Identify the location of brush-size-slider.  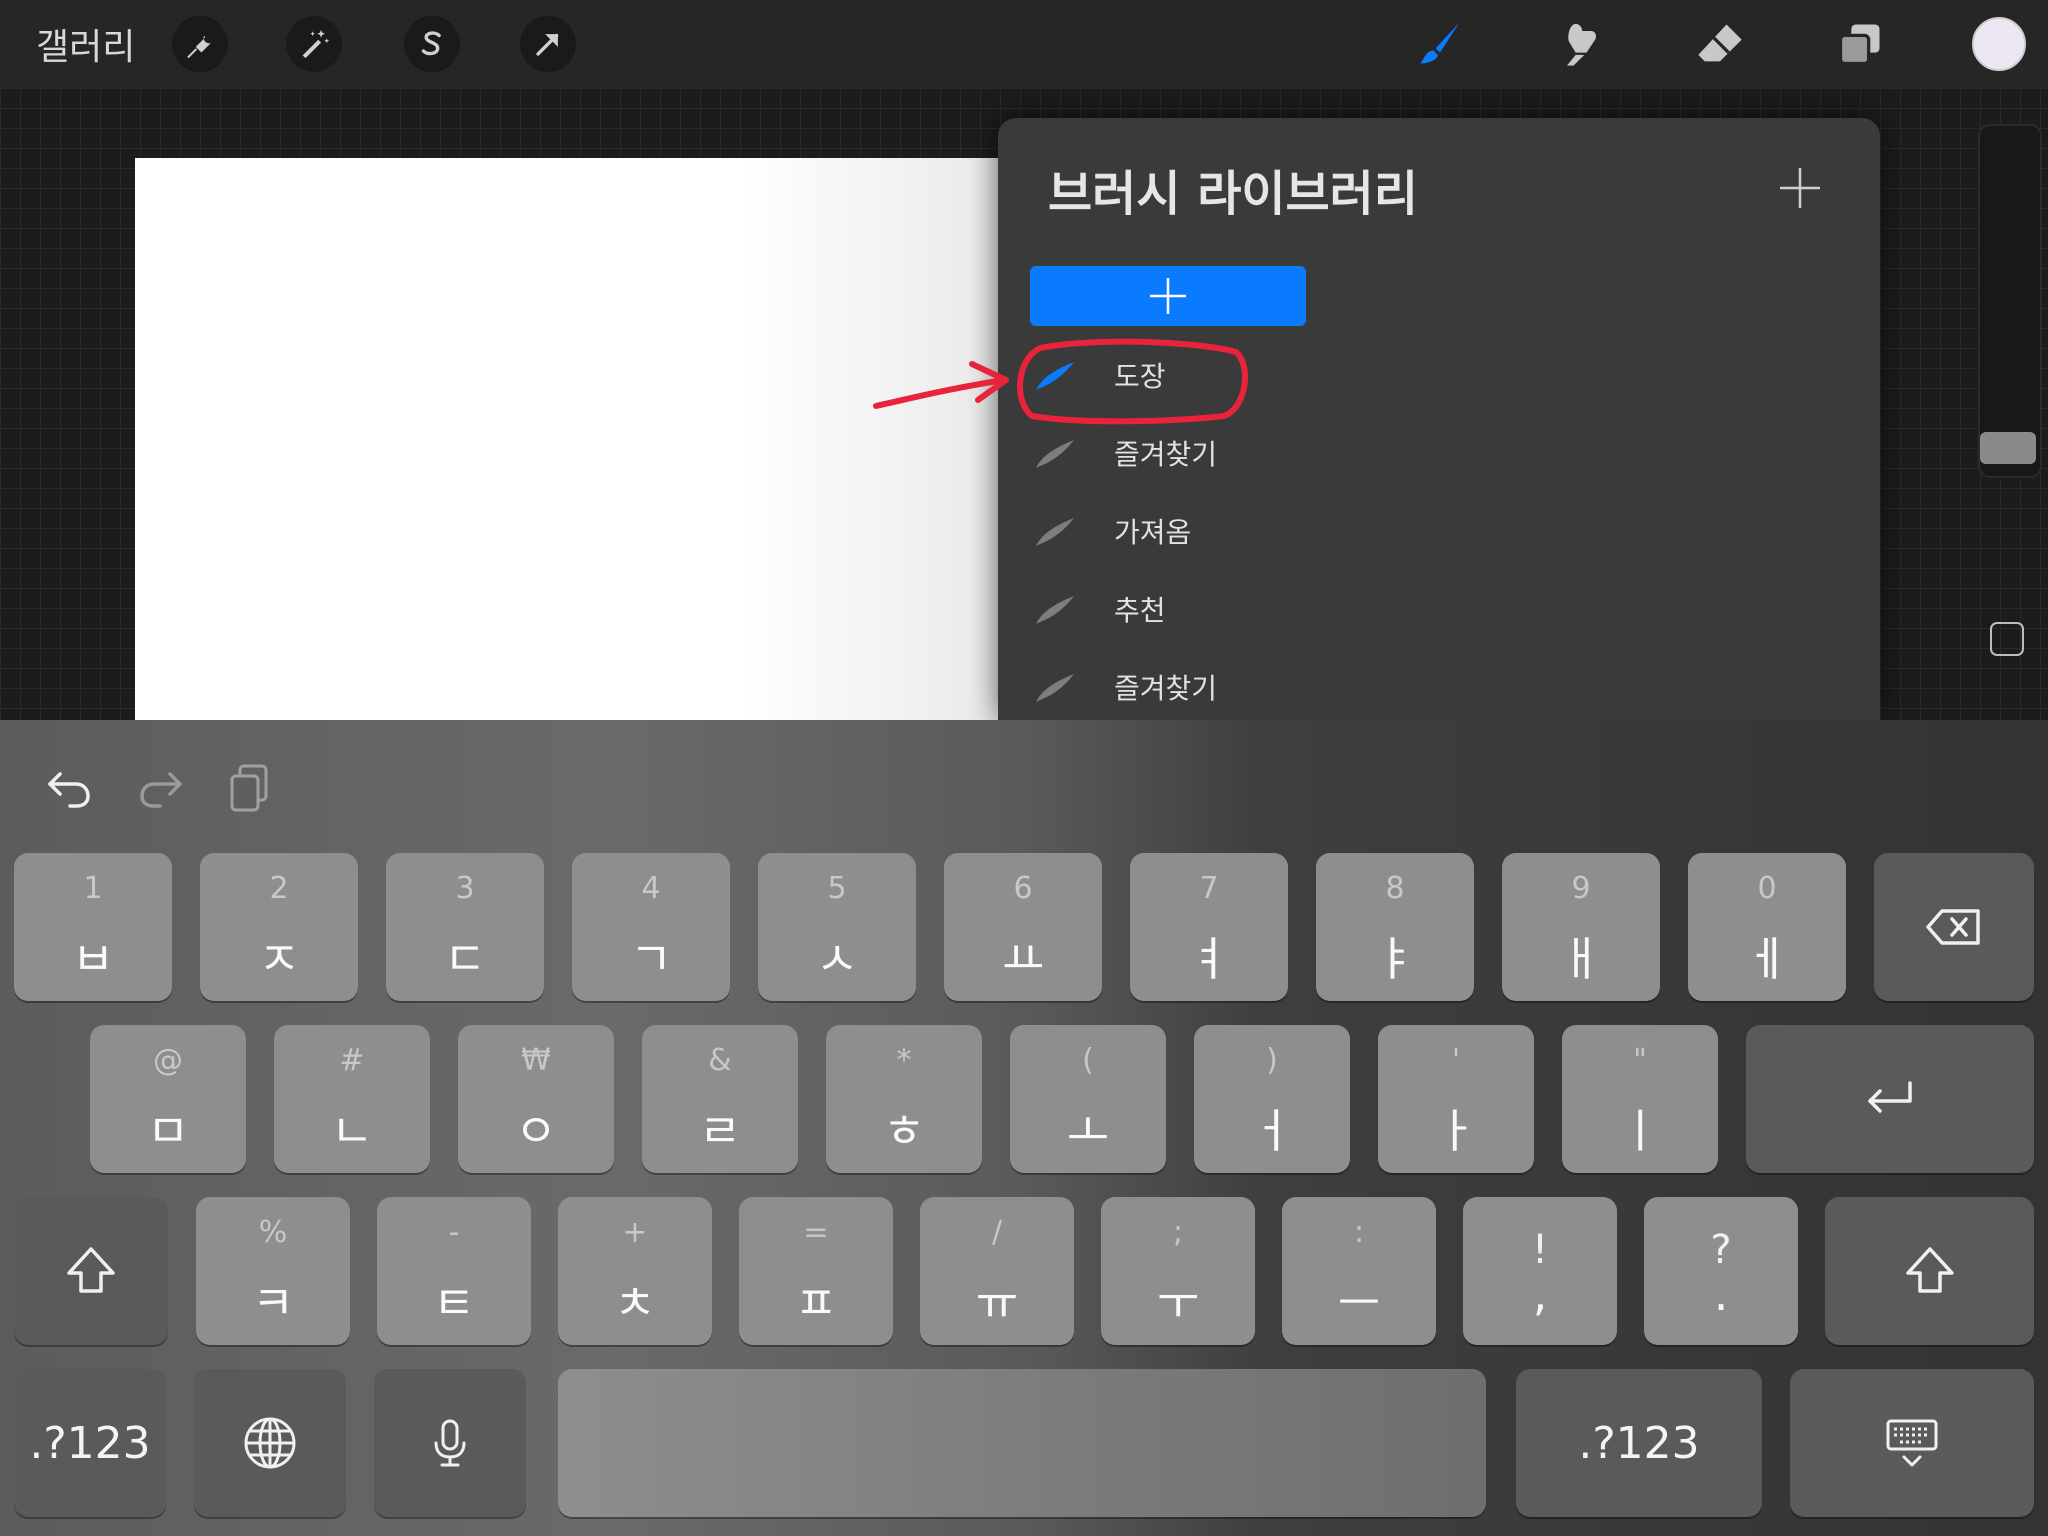
(2010, 301).